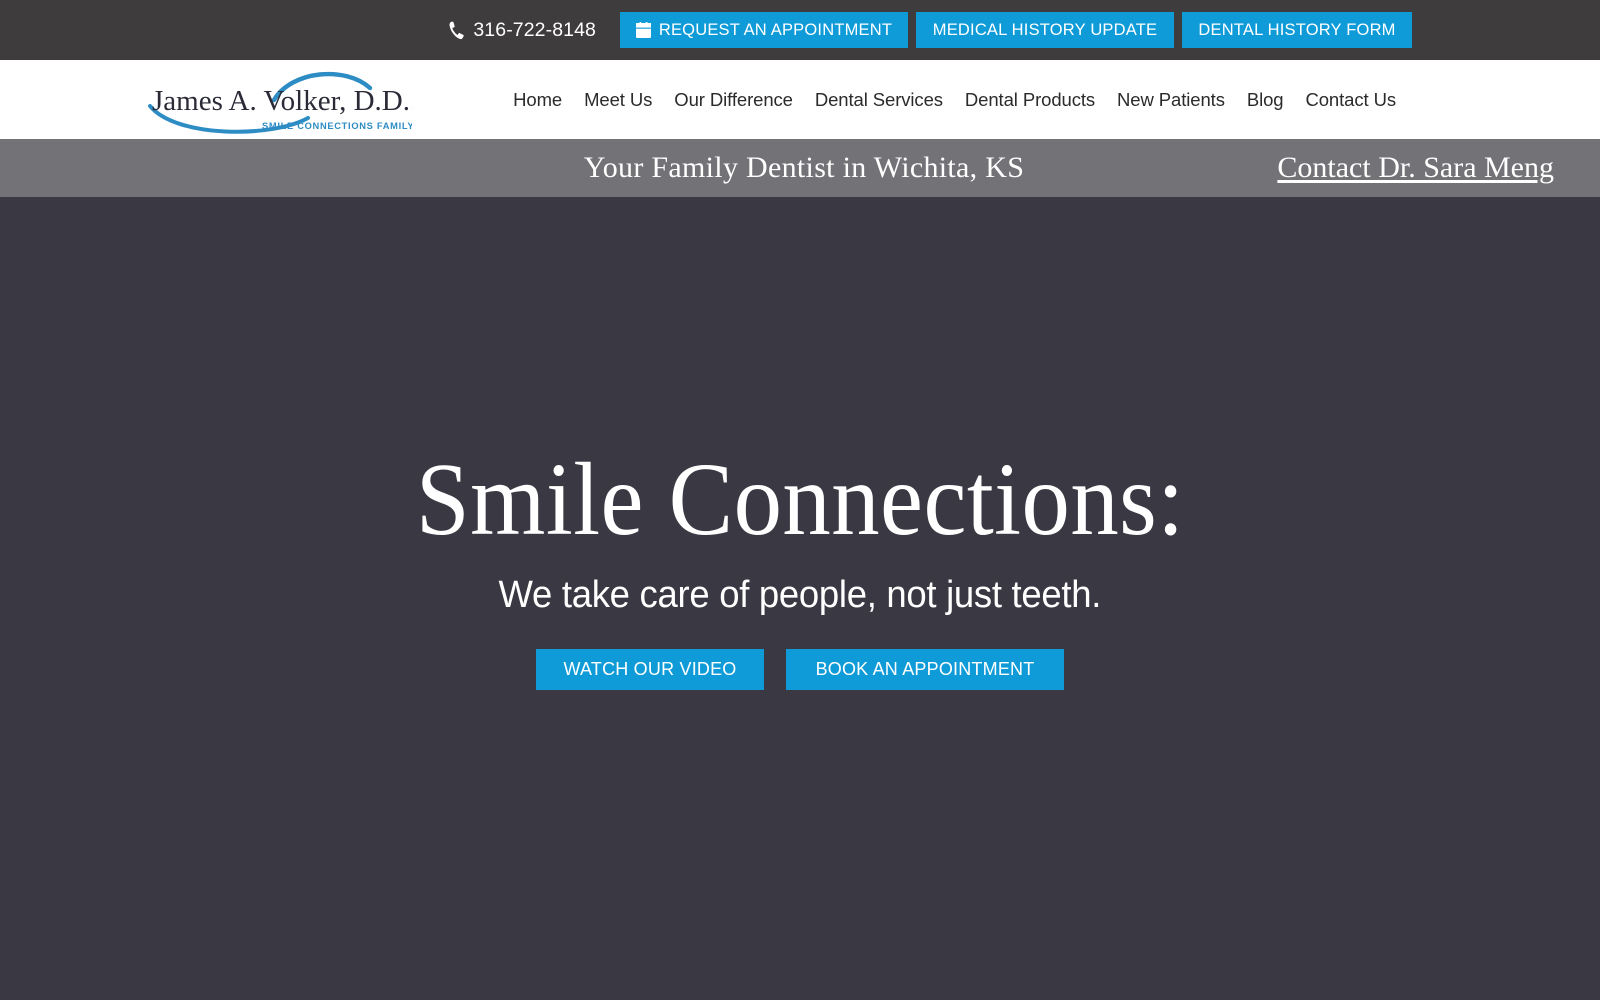 The width and height of the screenshot is (1600, 1000). I want to click on nav-label-meet-us: Meet Us, so click(618, 99).